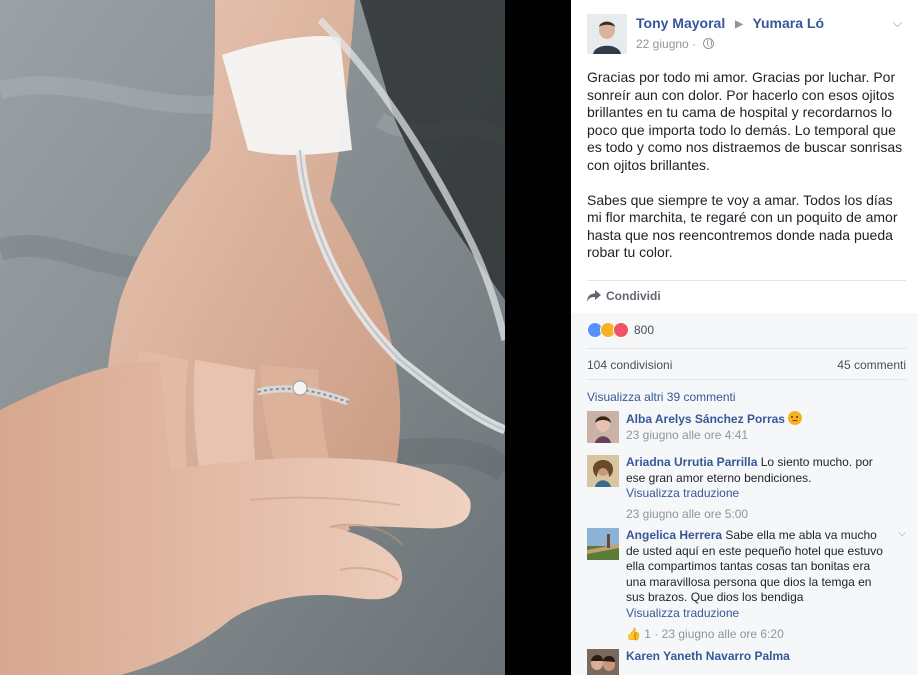 The width and height of the screenshot is (918, 675). I want to click on commenter-name: Karen Yaneth Navarro Palma, so click(708, 656).